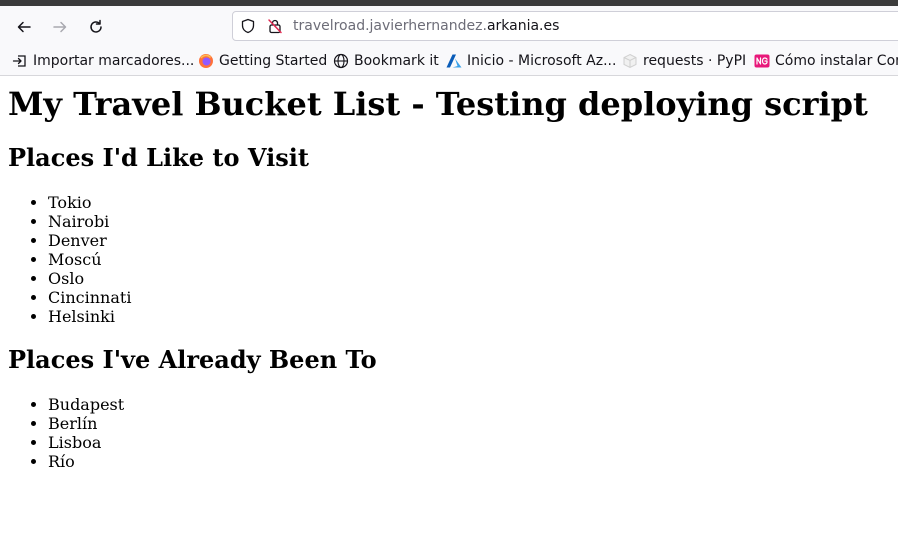 The image size is (898, 559). Describe the element at coordinates (89, 259) in the screenshot. I see `list-item: Moscú` at that location.